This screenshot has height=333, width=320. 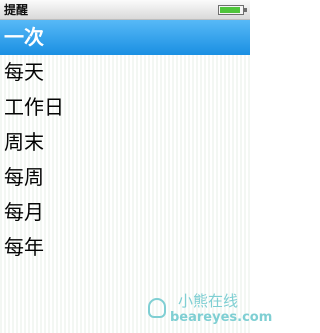 I want to click on menu-item-yearly: 每年, so click(x=125, y=247).